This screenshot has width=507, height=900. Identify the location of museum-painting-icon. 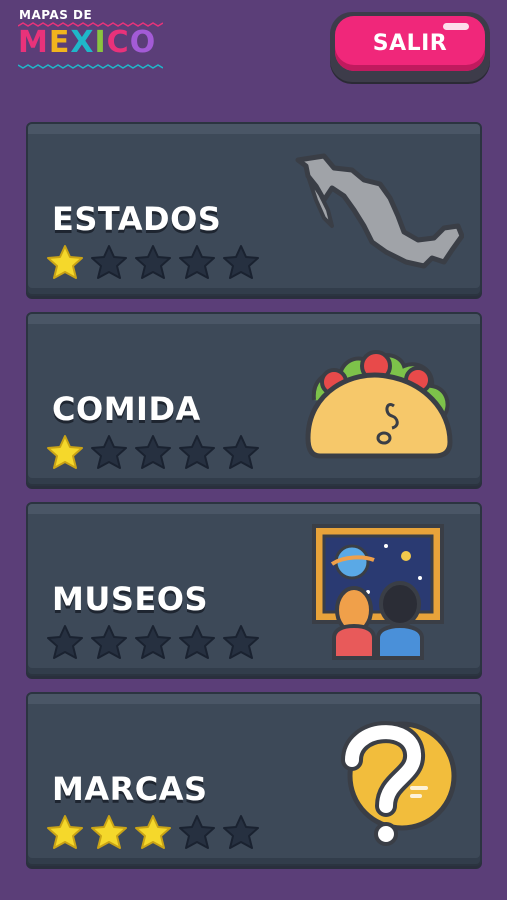
(378, 592).